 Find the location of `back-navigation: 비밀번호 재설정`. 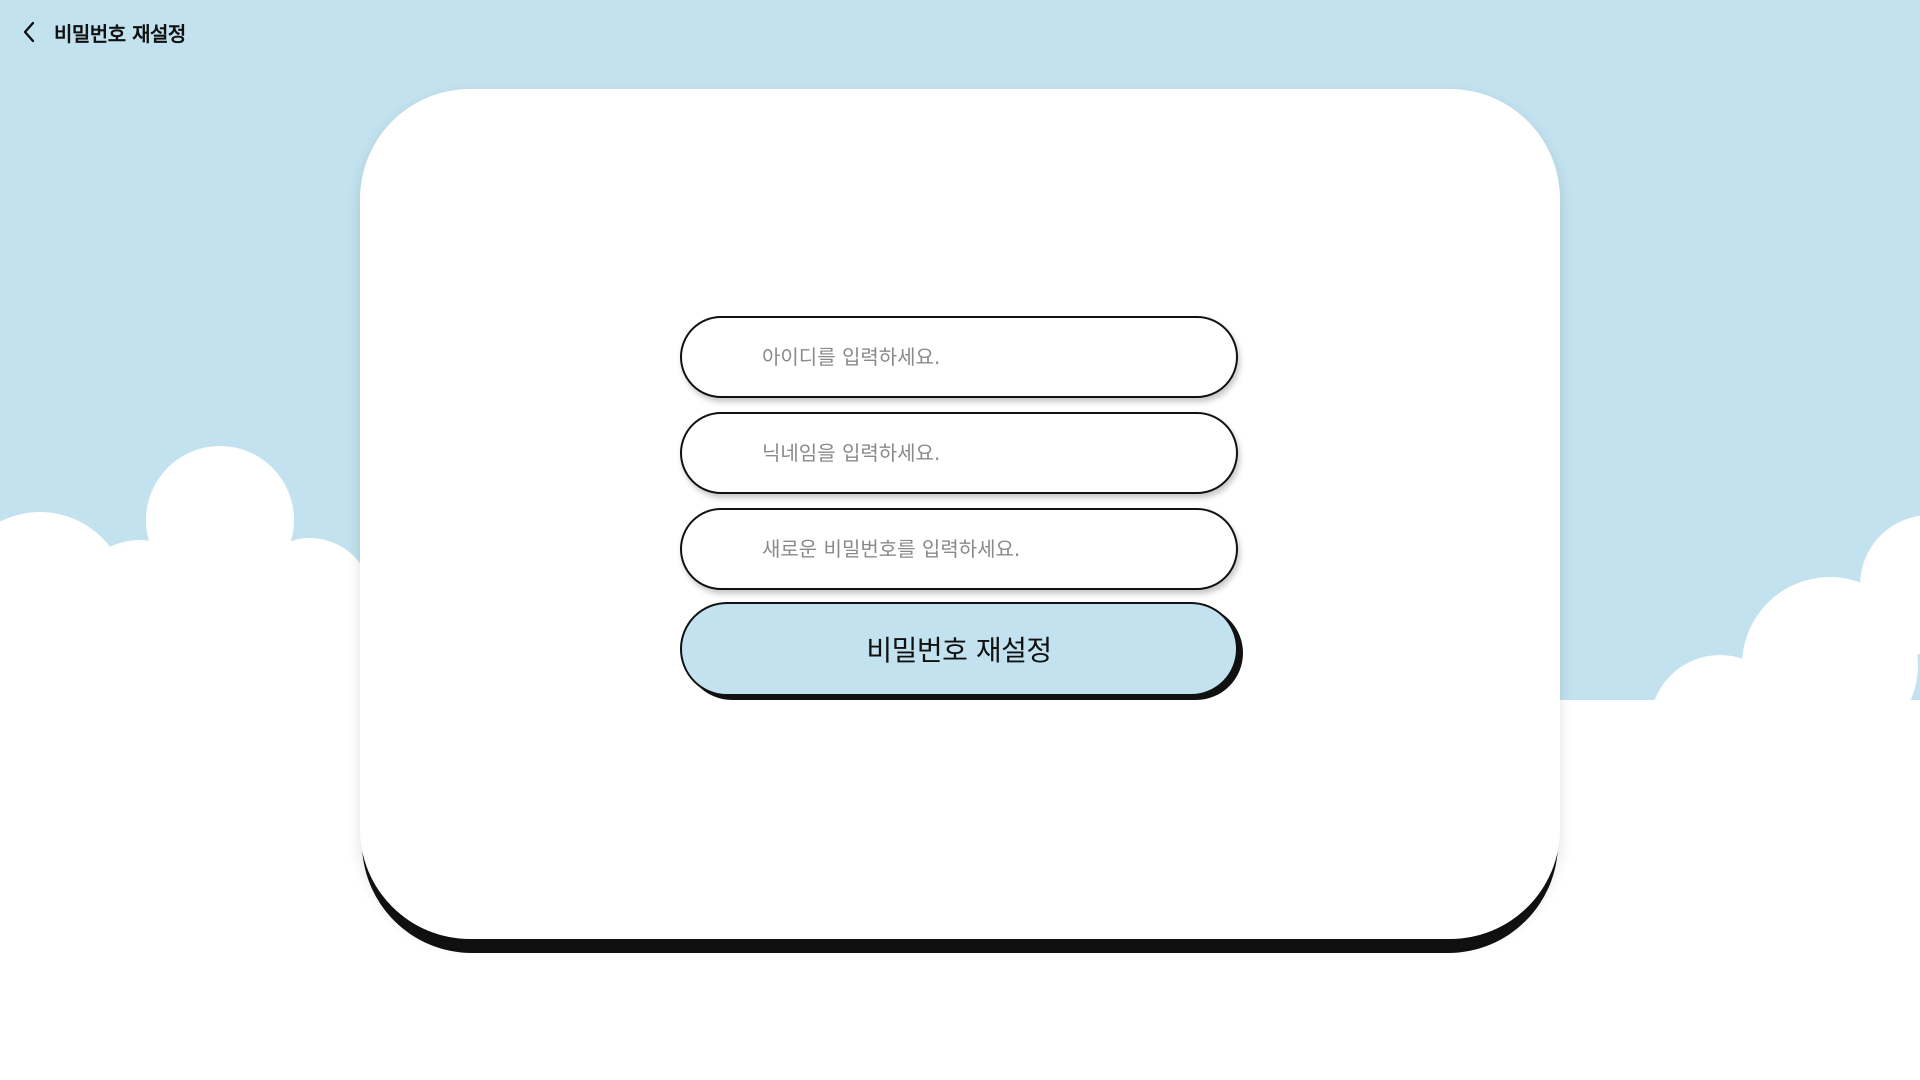

back-navigation: 비밀번호 재설정 is located at coordinates (104, 32).